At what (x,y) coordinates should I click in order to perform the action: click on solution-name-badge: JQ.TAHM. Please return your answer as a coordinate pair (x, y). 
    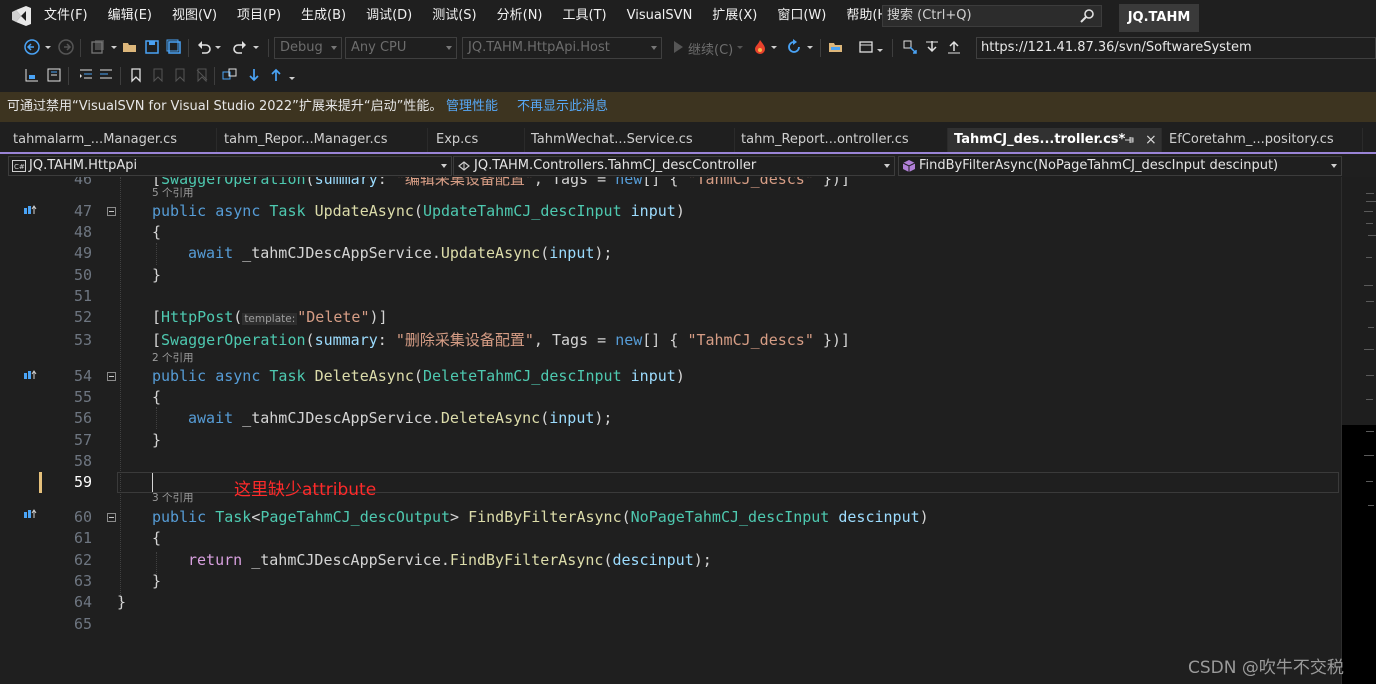
    Looking at the image, I should click on (1159, 18).